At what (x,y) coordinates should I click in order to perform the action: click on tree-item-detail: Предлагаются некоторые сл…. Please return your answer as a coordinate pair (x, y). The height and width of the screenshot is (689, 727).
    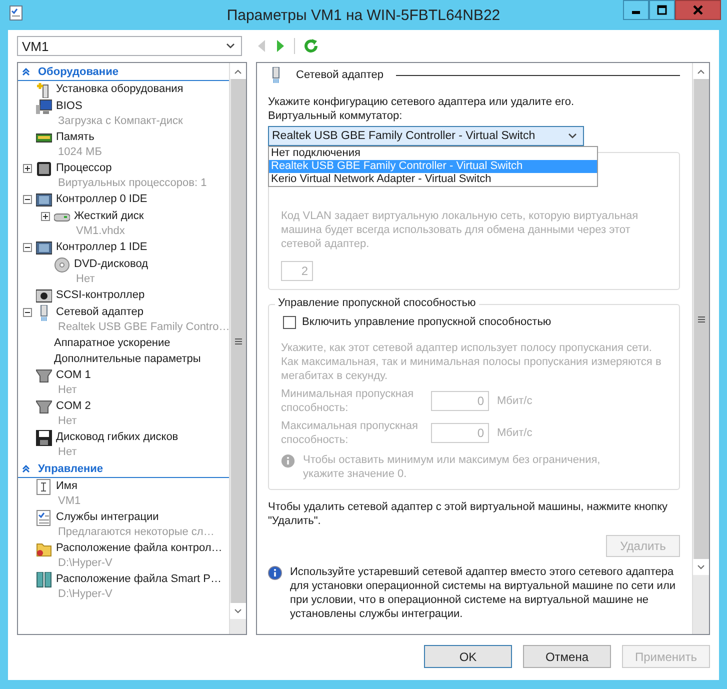
    Looking at the image, I should click on (135, 532).